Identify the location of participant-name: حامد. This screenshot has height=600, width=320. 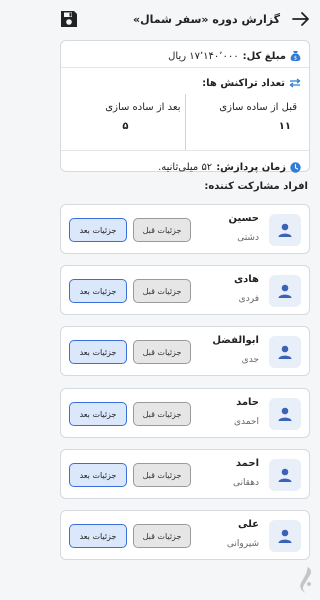
(247, 402).